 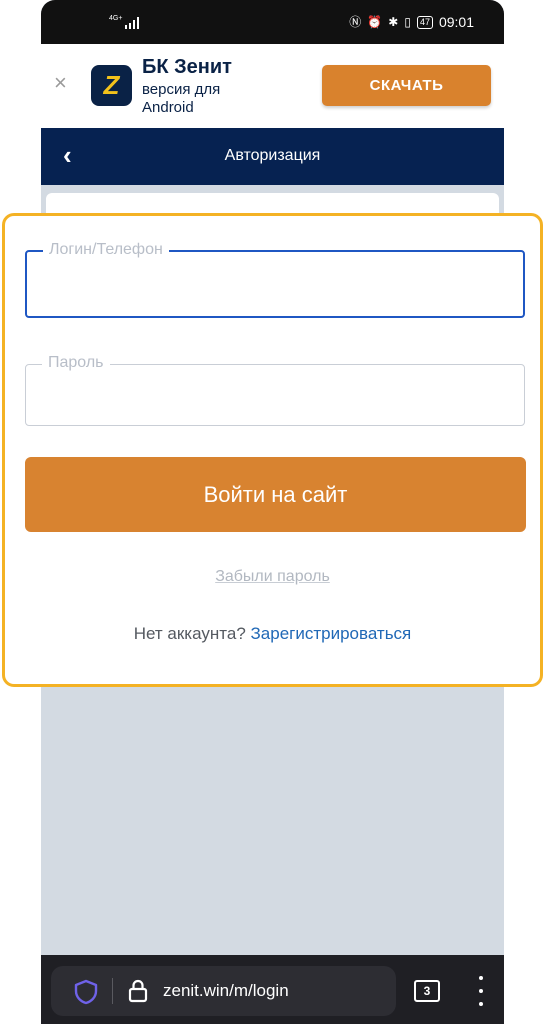 What do you see at coordinates (60, 83) in the screenshot?
I see `close-icon: ×` at bounding box center [60, 83].